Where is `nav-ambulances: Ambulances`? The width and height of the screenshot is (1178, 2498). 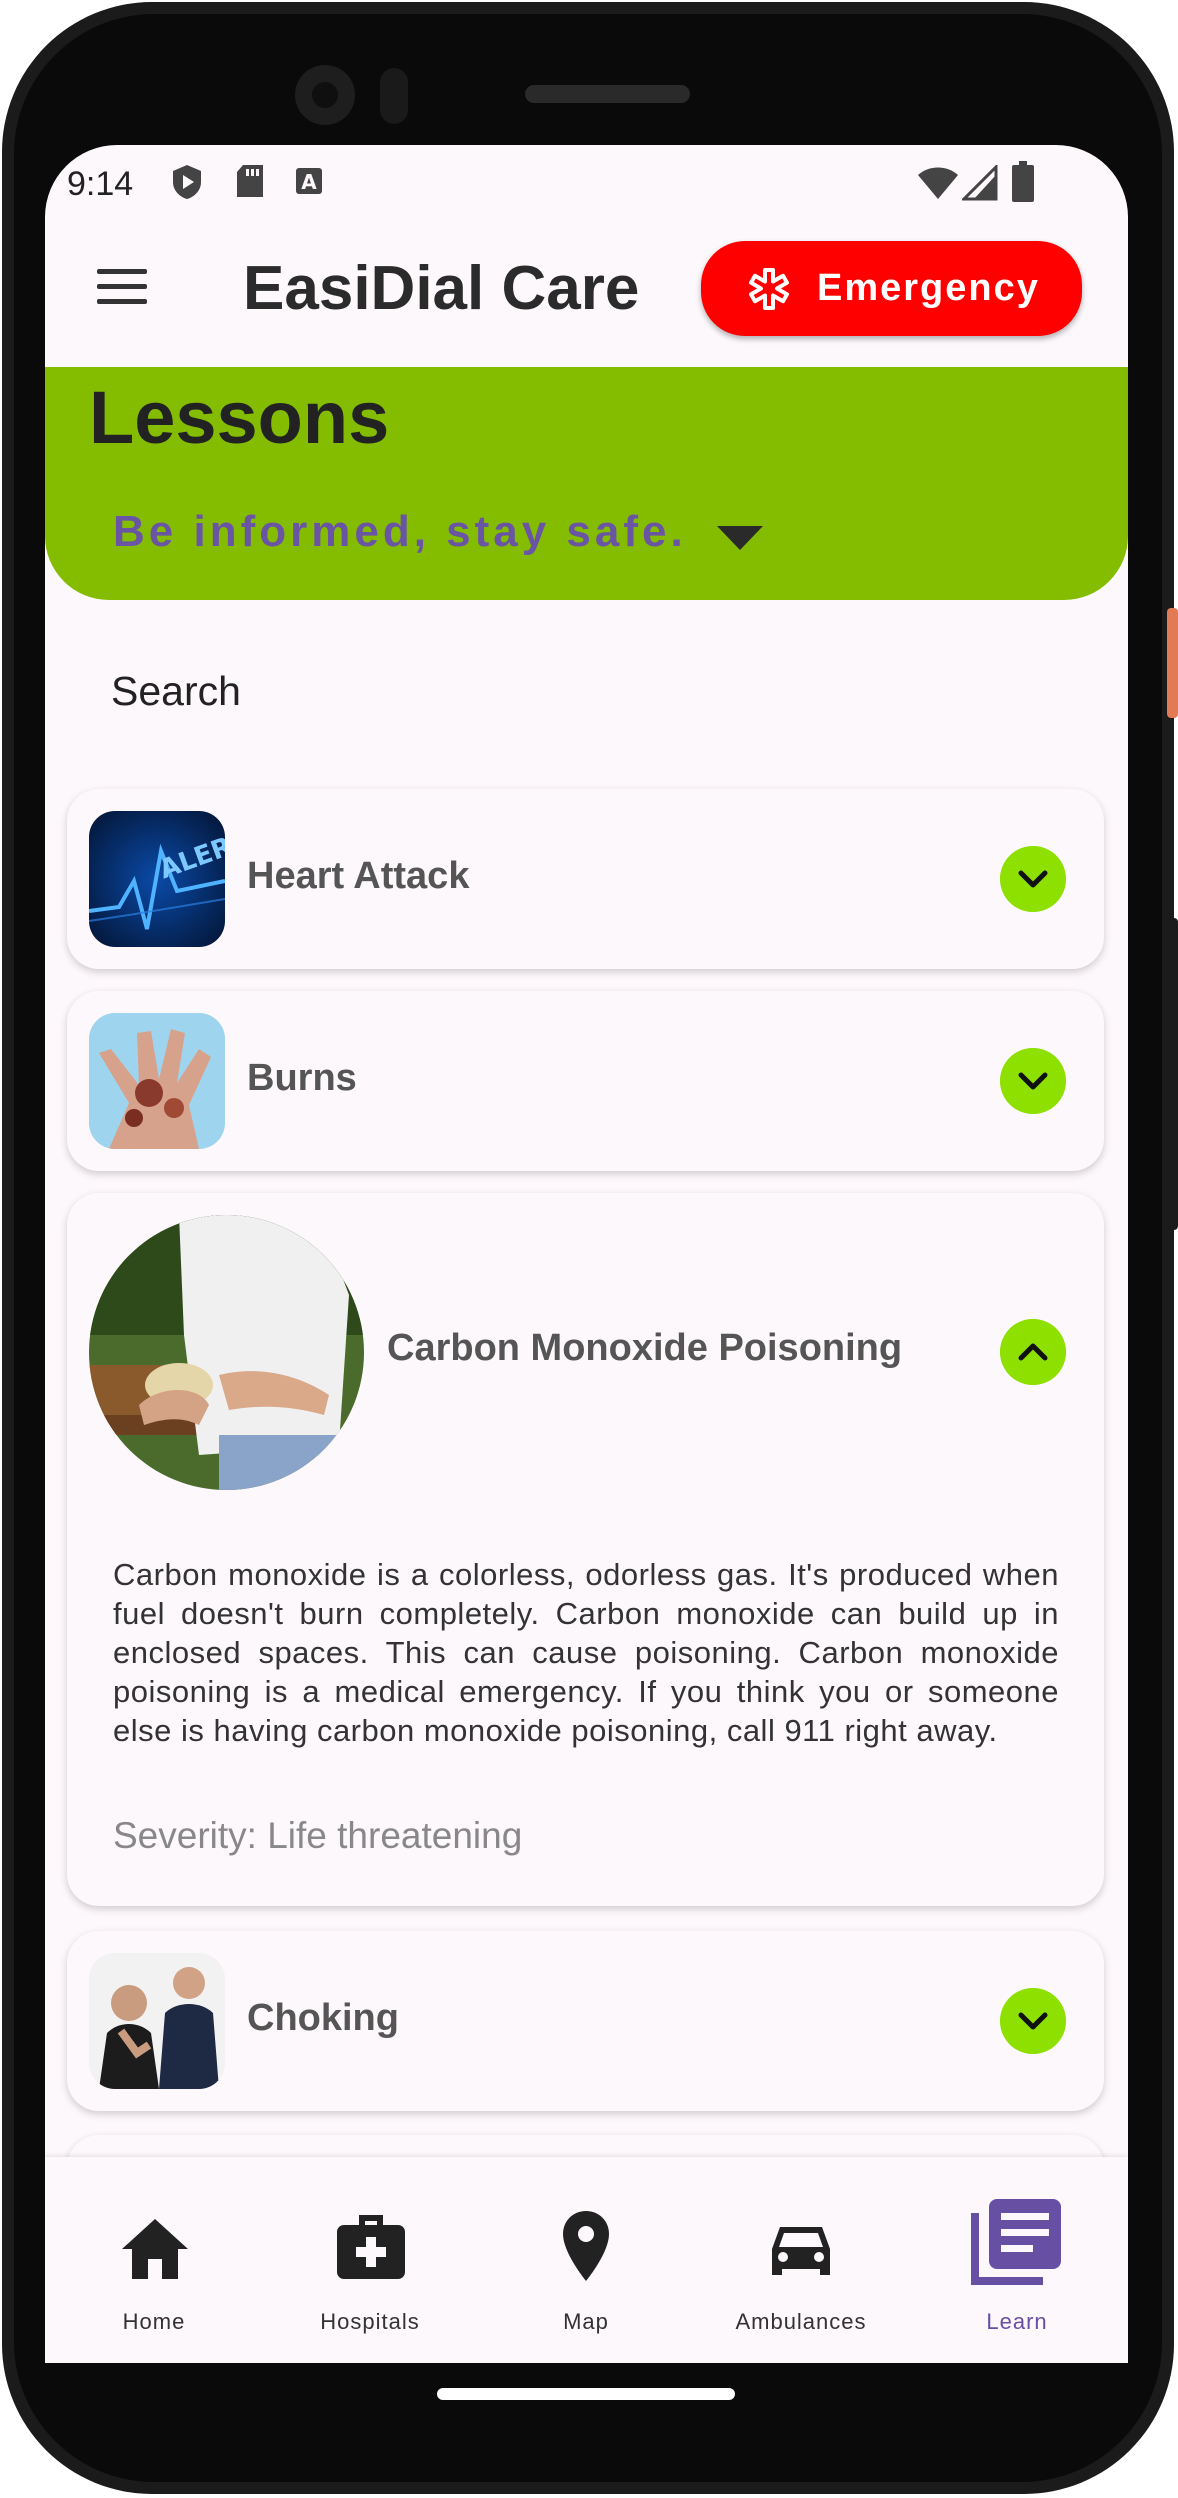 nav-ambulances: Ambulances is located at coordinates (801, 2260).